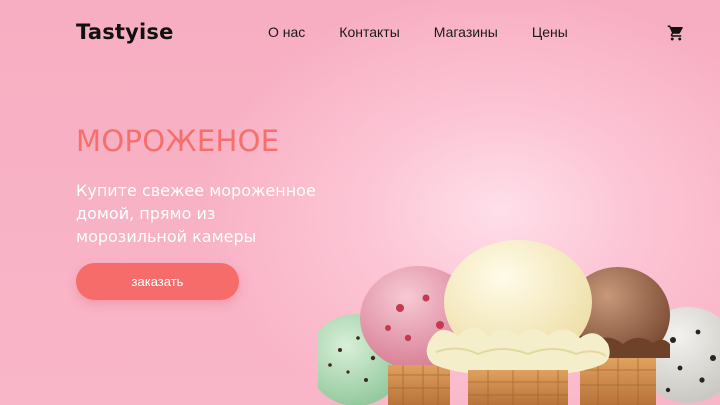 Image resolution: width=720 pixels, height=405 pixels. I want to click on nav-link-stores: Магазины, so click(466, 32).